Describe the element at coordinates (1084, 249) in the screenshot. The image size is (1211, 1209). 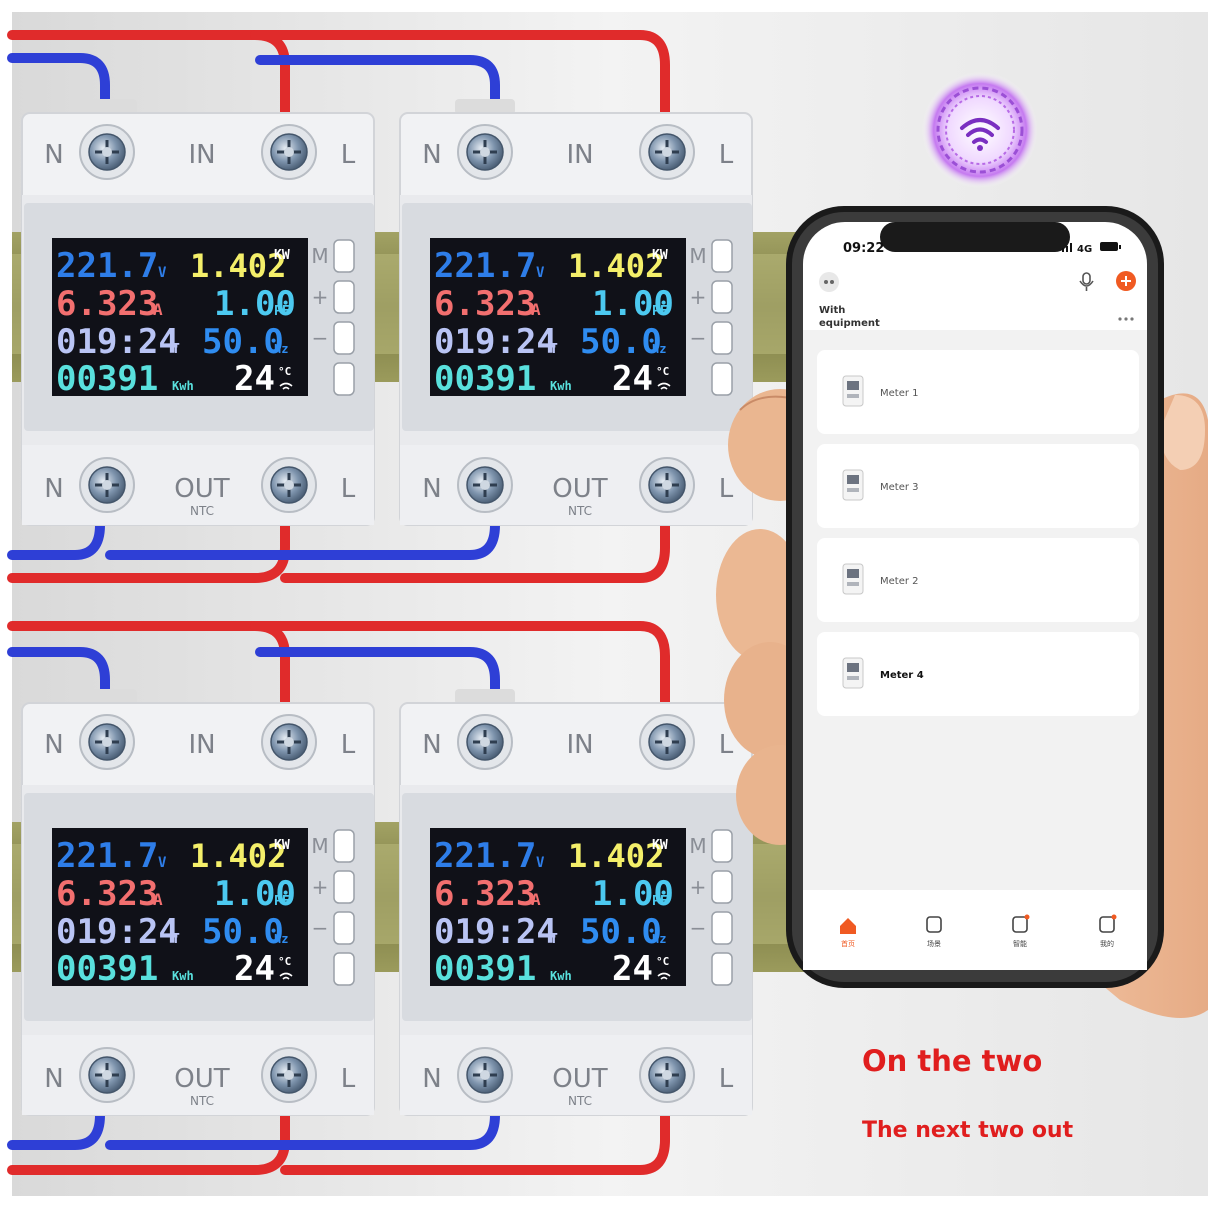
I see `status-network: 4G` at that location.